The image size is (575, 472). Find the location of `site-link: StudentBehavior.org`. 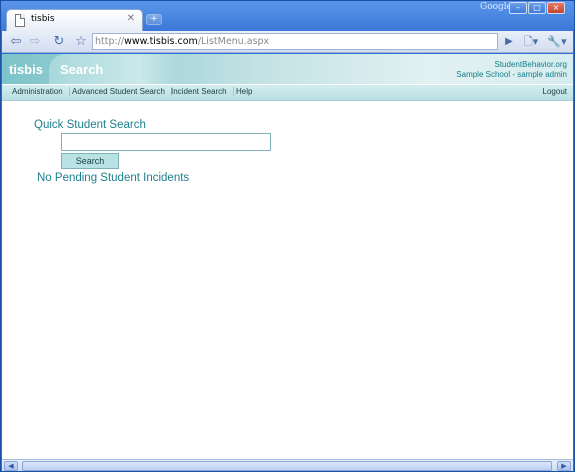

site-link: StudentBehavior.org is located at coordinates (531, 64).